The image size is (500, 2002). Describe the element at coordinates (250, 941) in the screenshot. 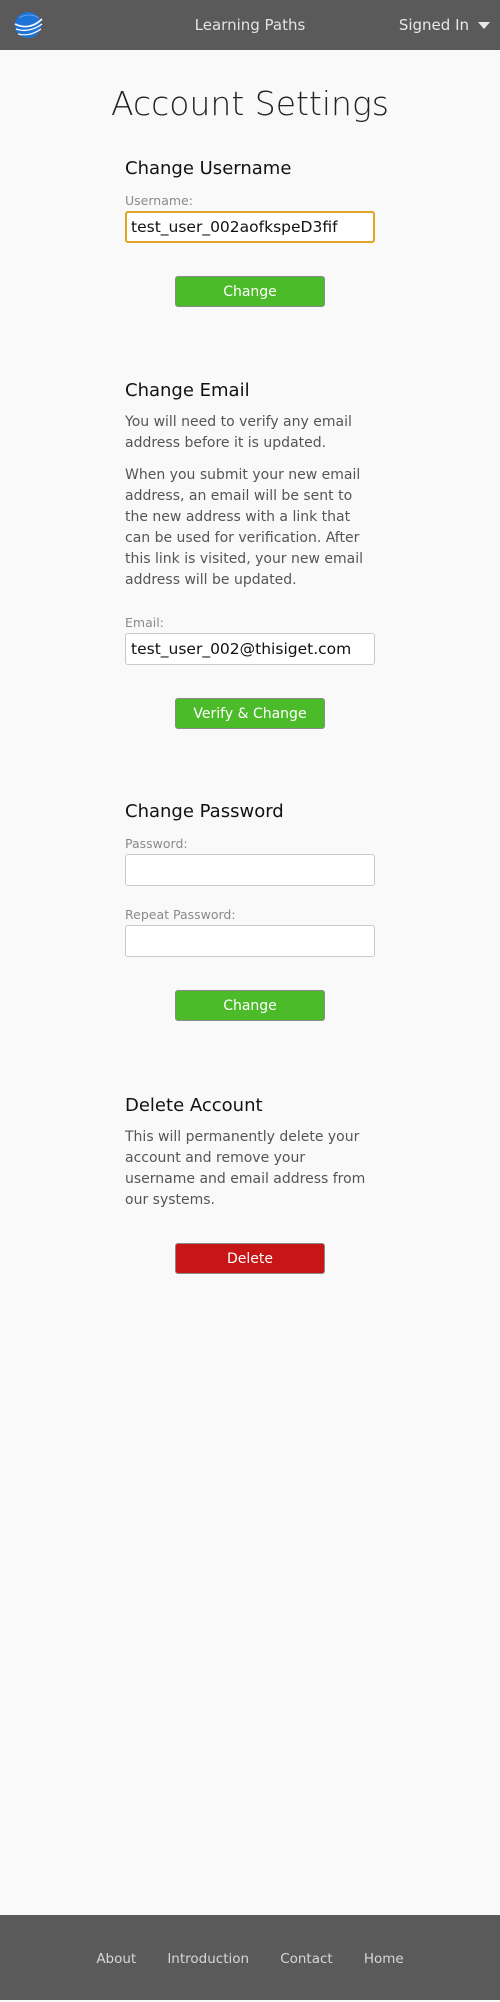

I see `repeat-password-input` at that location.